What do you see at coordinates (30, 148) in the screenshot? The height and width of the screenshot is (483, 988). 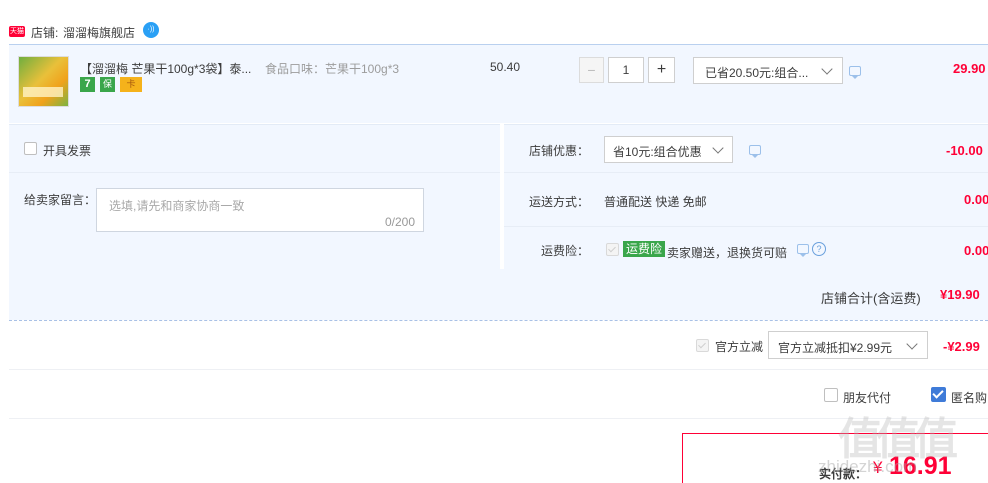 I see `invoice-checkbox` at bounding box center [30, 148].